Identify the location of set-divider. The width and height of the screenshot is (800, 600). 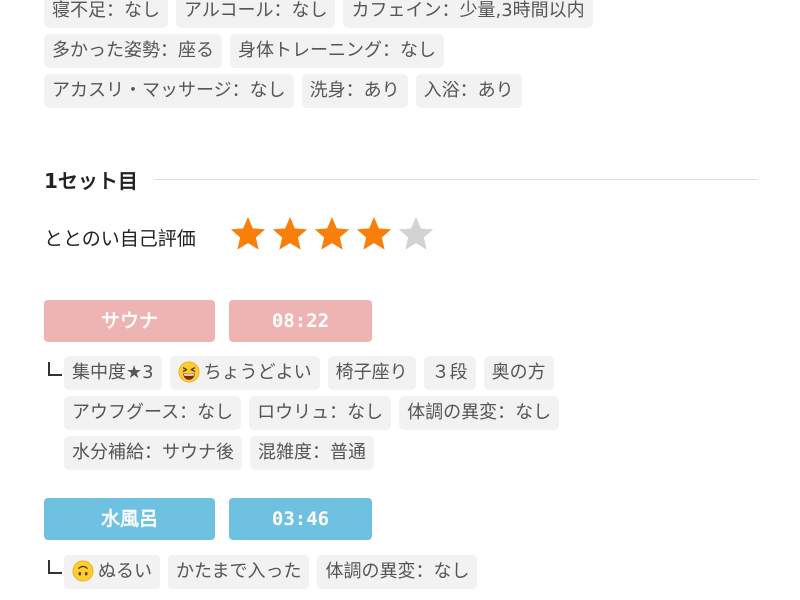
(455, 179).